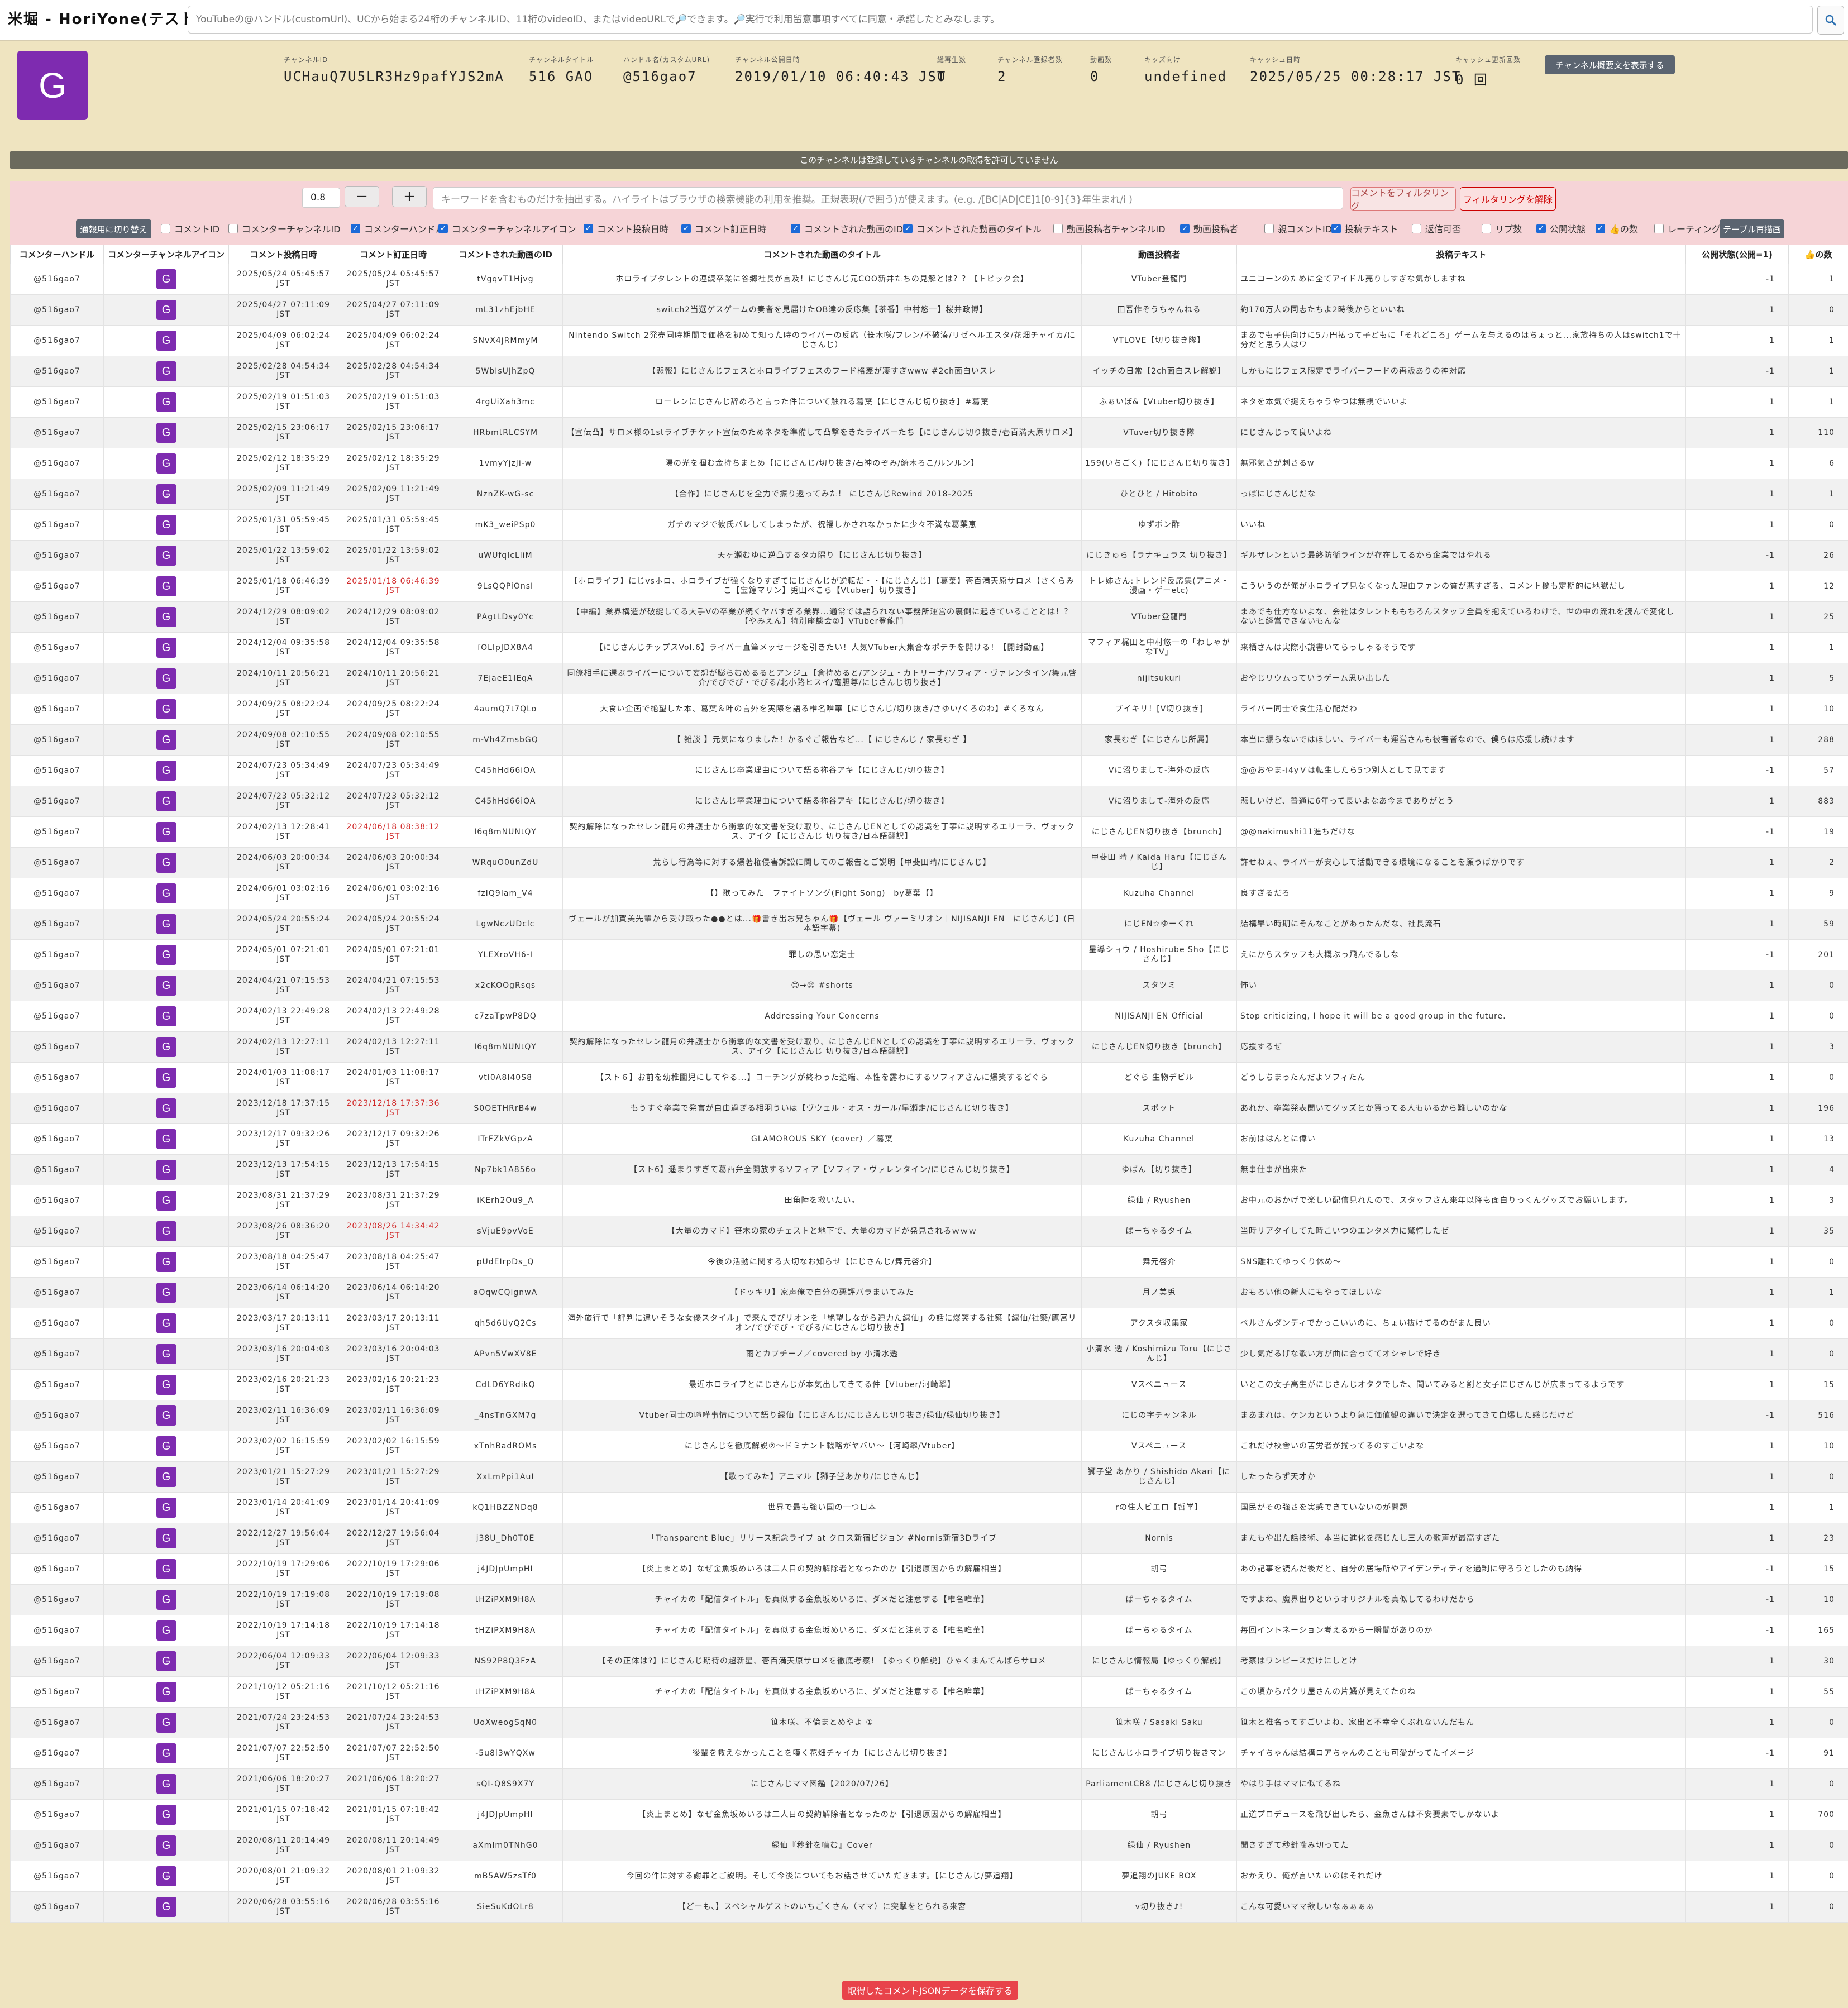  Describe the element at coordinates (505, 402) in the screenshot. I see `video-id-cell: 4rgUiXah3mc` at that location.